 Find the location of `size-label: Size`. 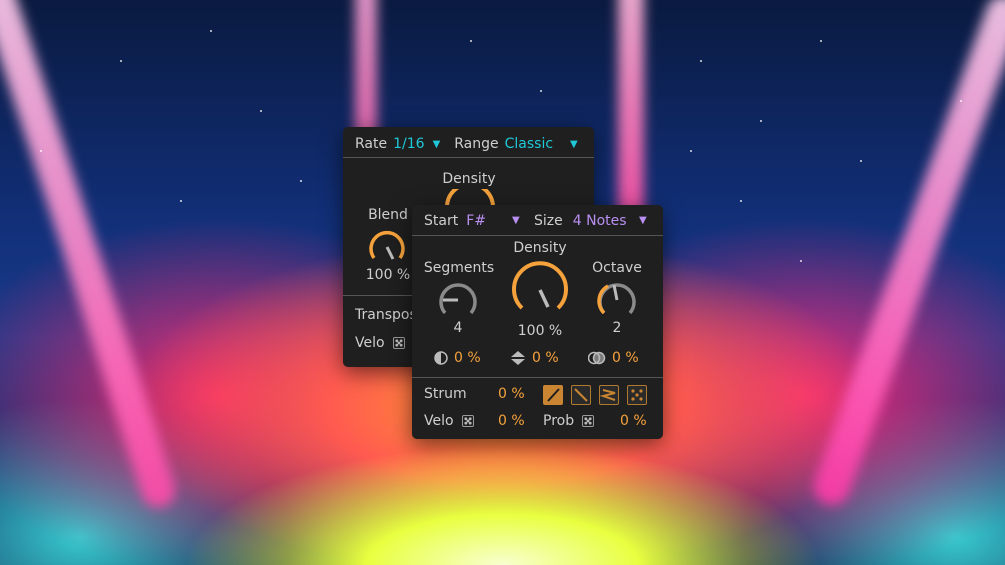

size-label: Size is located at coordinates (548, 221).